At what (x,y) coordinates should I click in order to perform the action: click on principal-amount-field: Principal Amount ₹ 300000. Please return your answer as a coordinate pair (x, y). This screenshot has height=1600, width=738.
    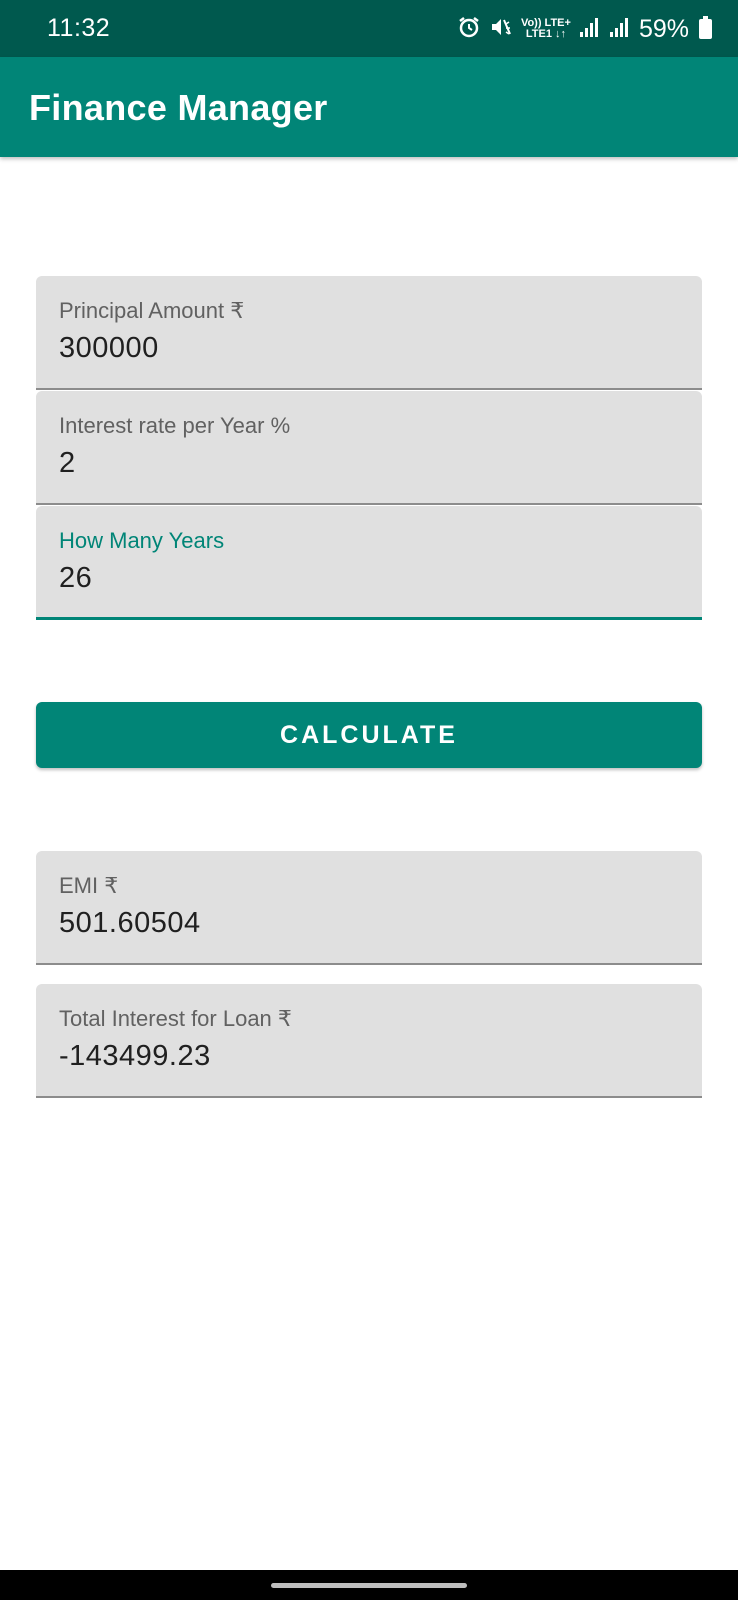
    Looking at the image, I should click on (369, 333).